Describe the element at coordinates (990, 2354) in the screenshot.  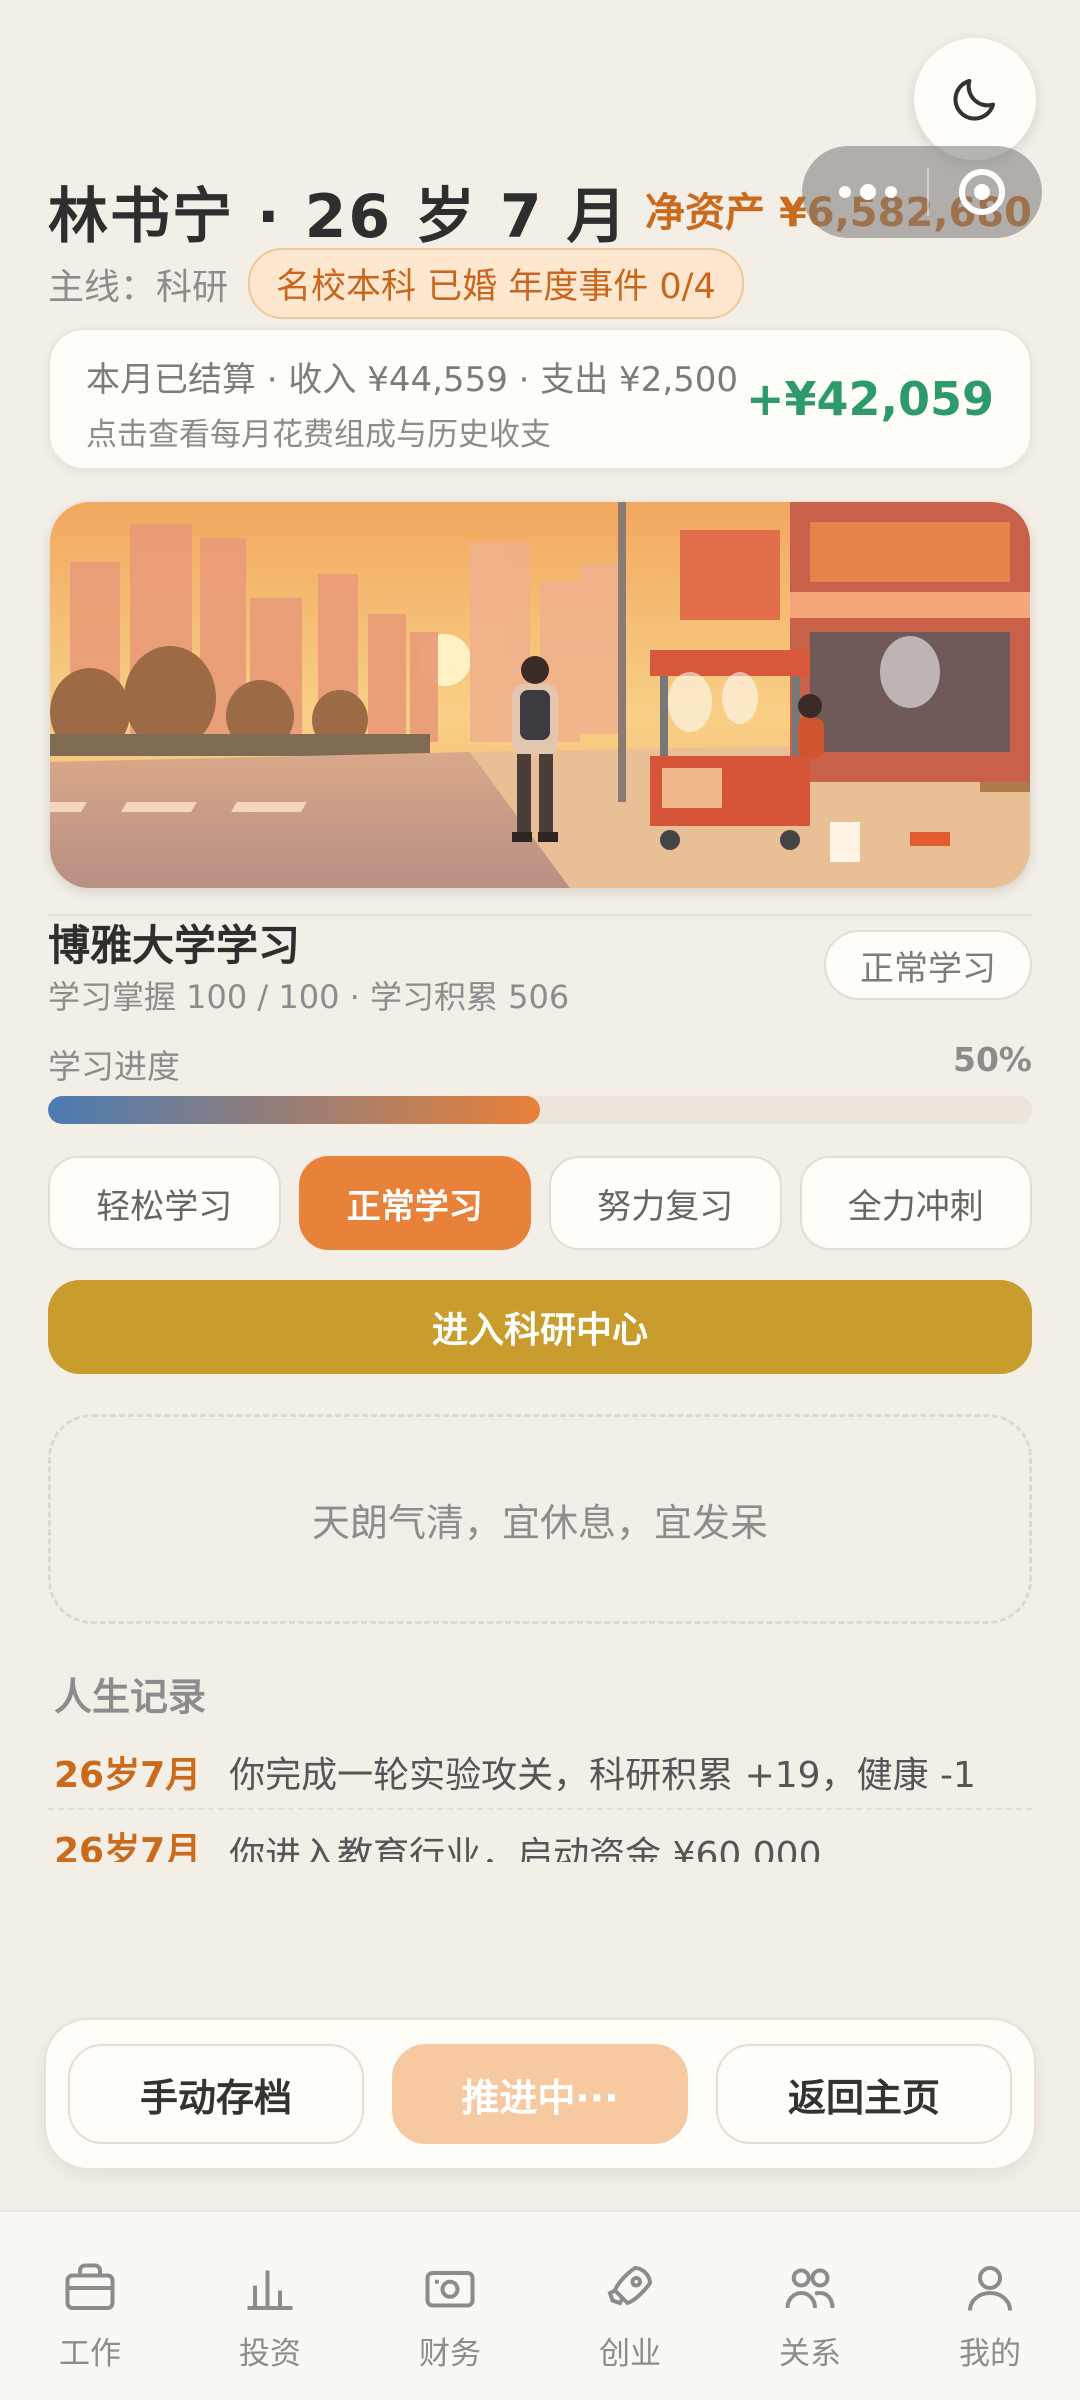
I see `tab-label: 我的` at that location.